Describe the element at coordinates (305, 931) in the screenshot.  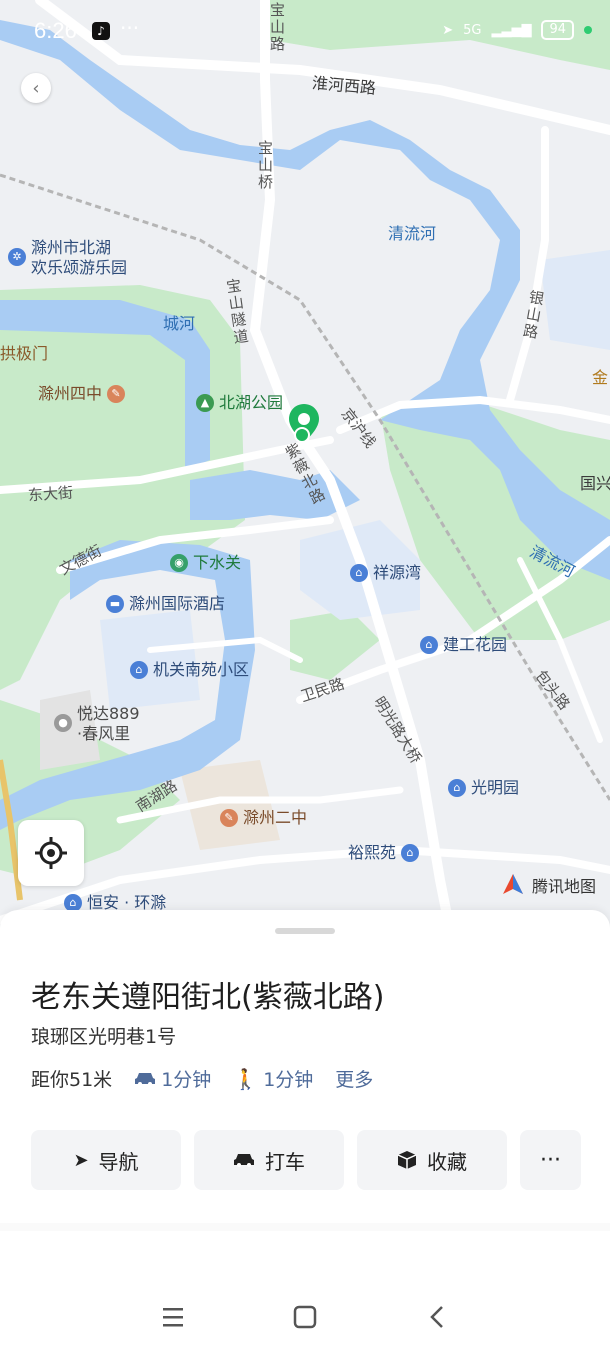
I see `drag-handle` at that location.